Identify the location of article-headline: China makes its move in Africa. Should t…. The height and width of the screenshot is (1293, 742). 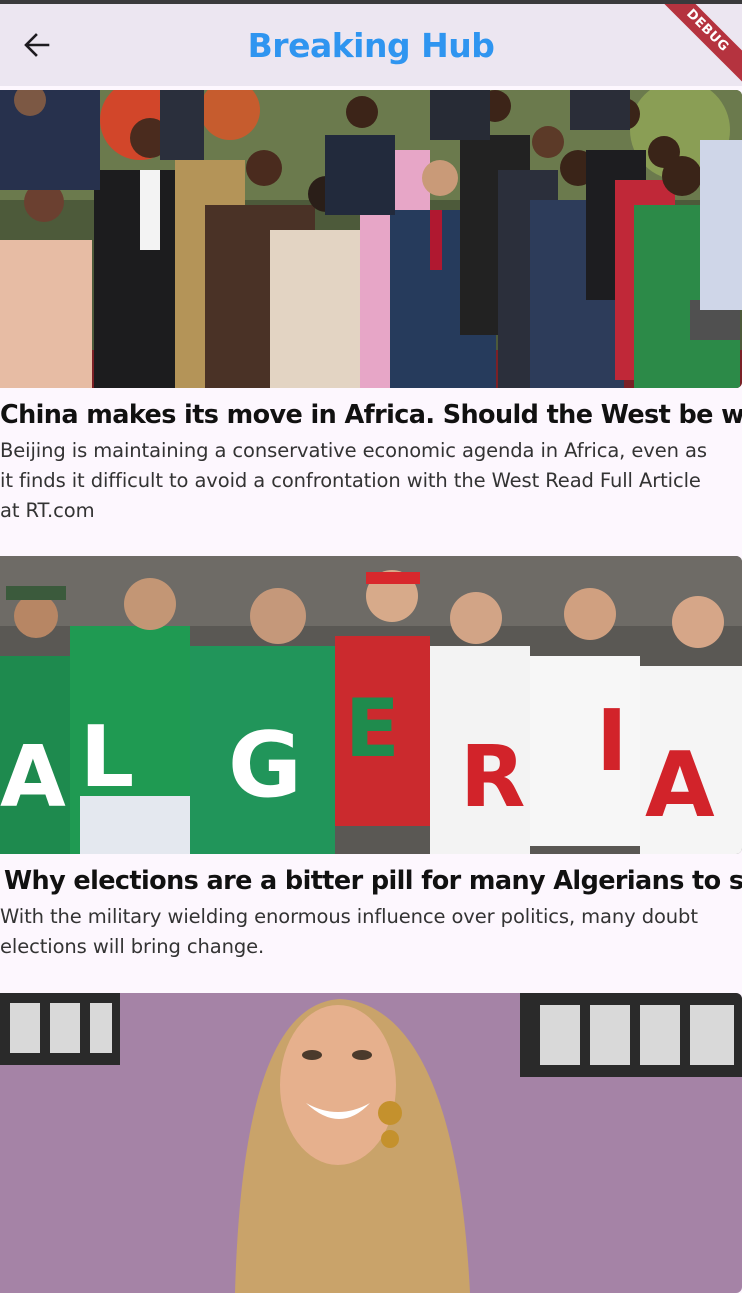
(371, 415).